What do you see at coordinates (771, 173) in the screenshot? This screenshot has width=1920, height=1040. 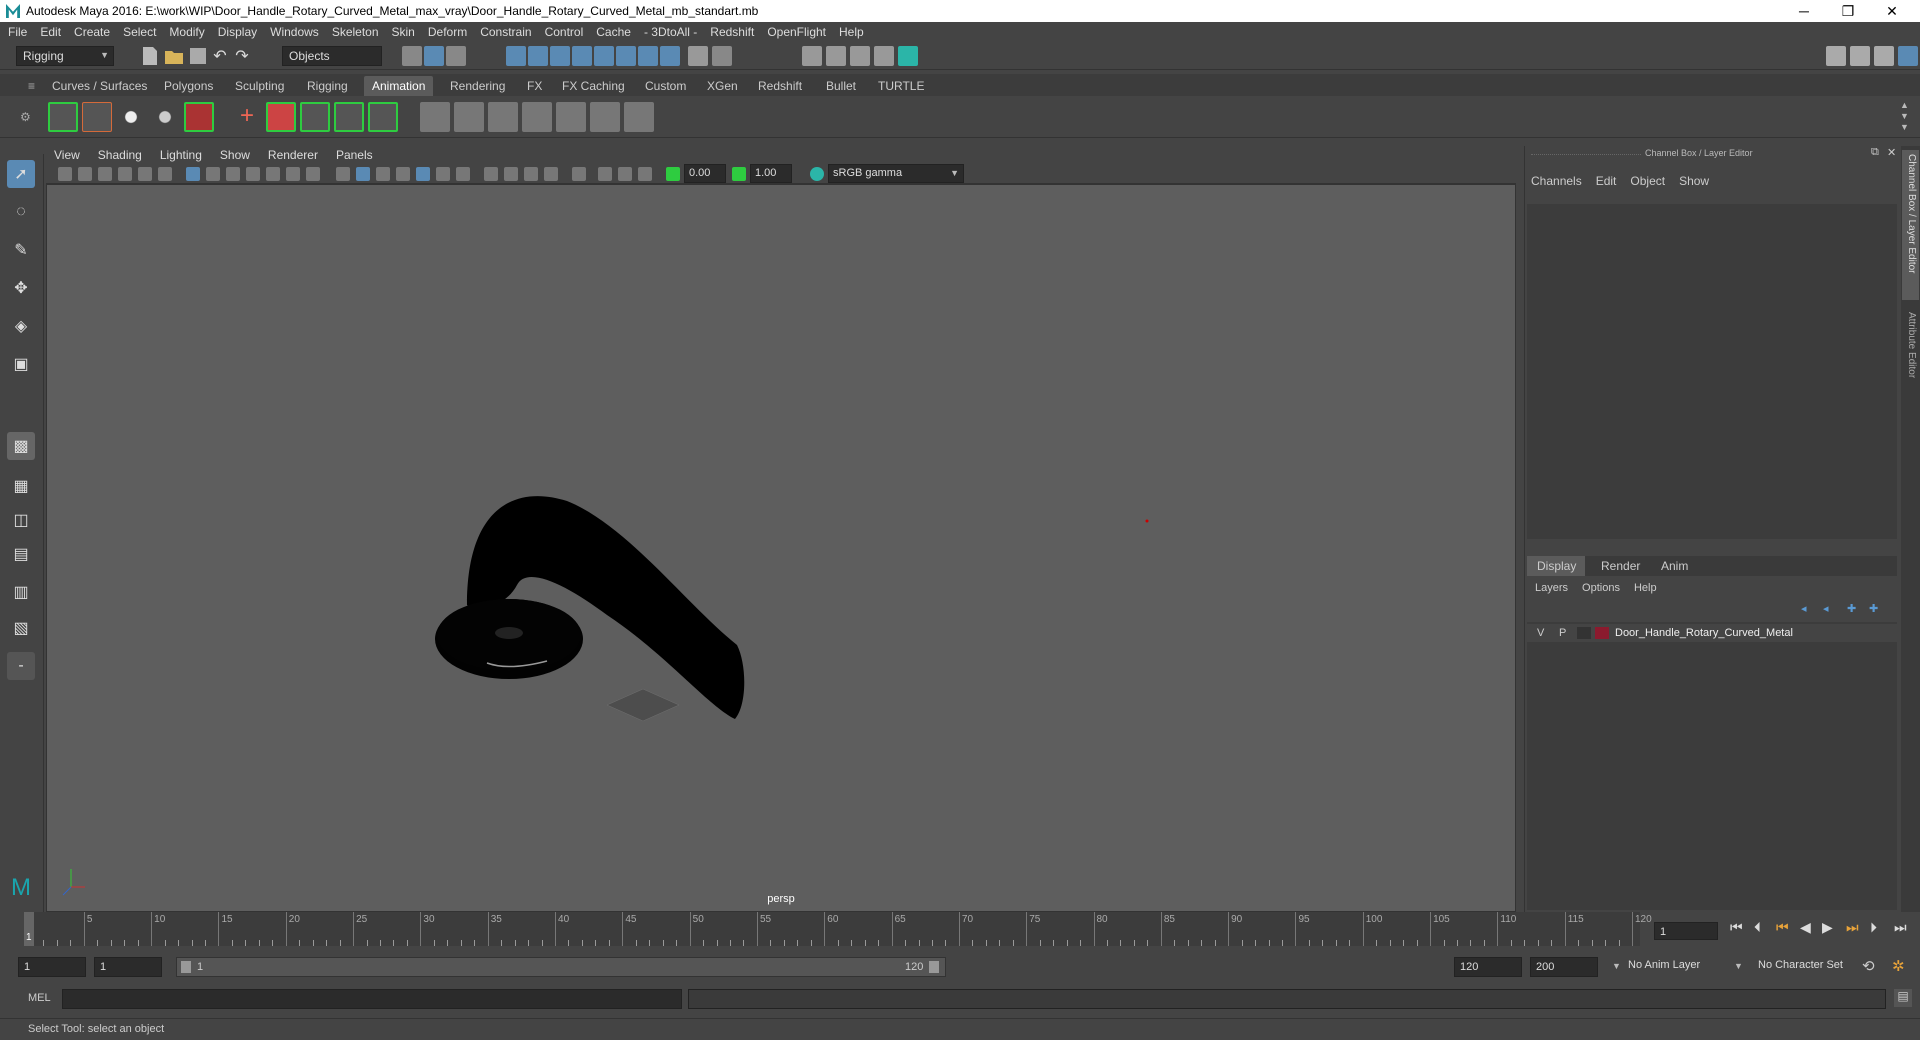 I see `gamma-field: 1.00` at bounding box center [771, 173].